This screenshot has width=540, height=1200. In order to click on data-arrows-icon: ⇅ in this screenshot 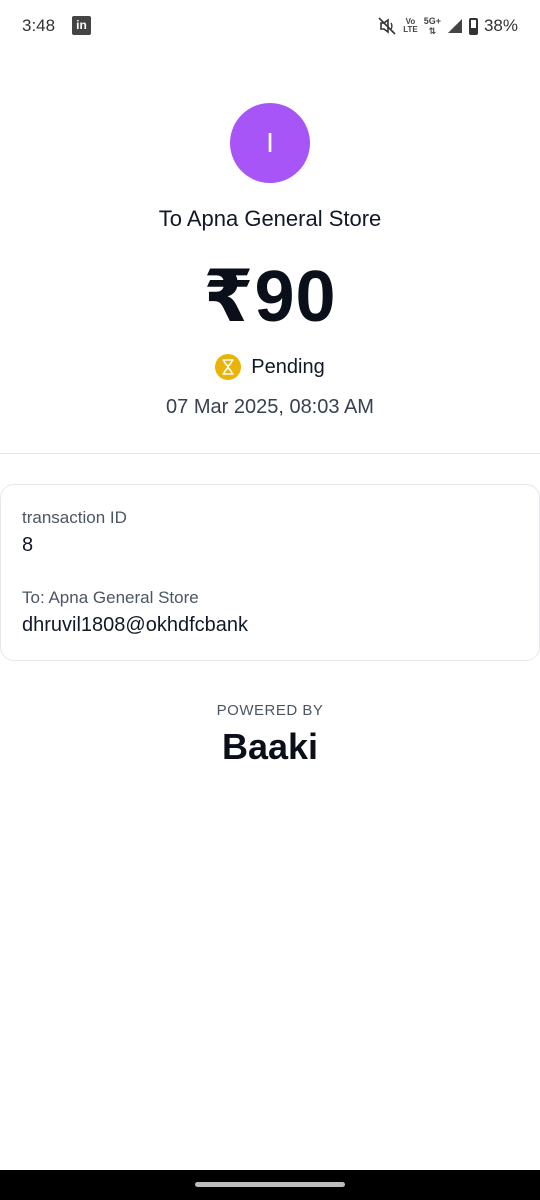, I will do `click(432, 31)`.